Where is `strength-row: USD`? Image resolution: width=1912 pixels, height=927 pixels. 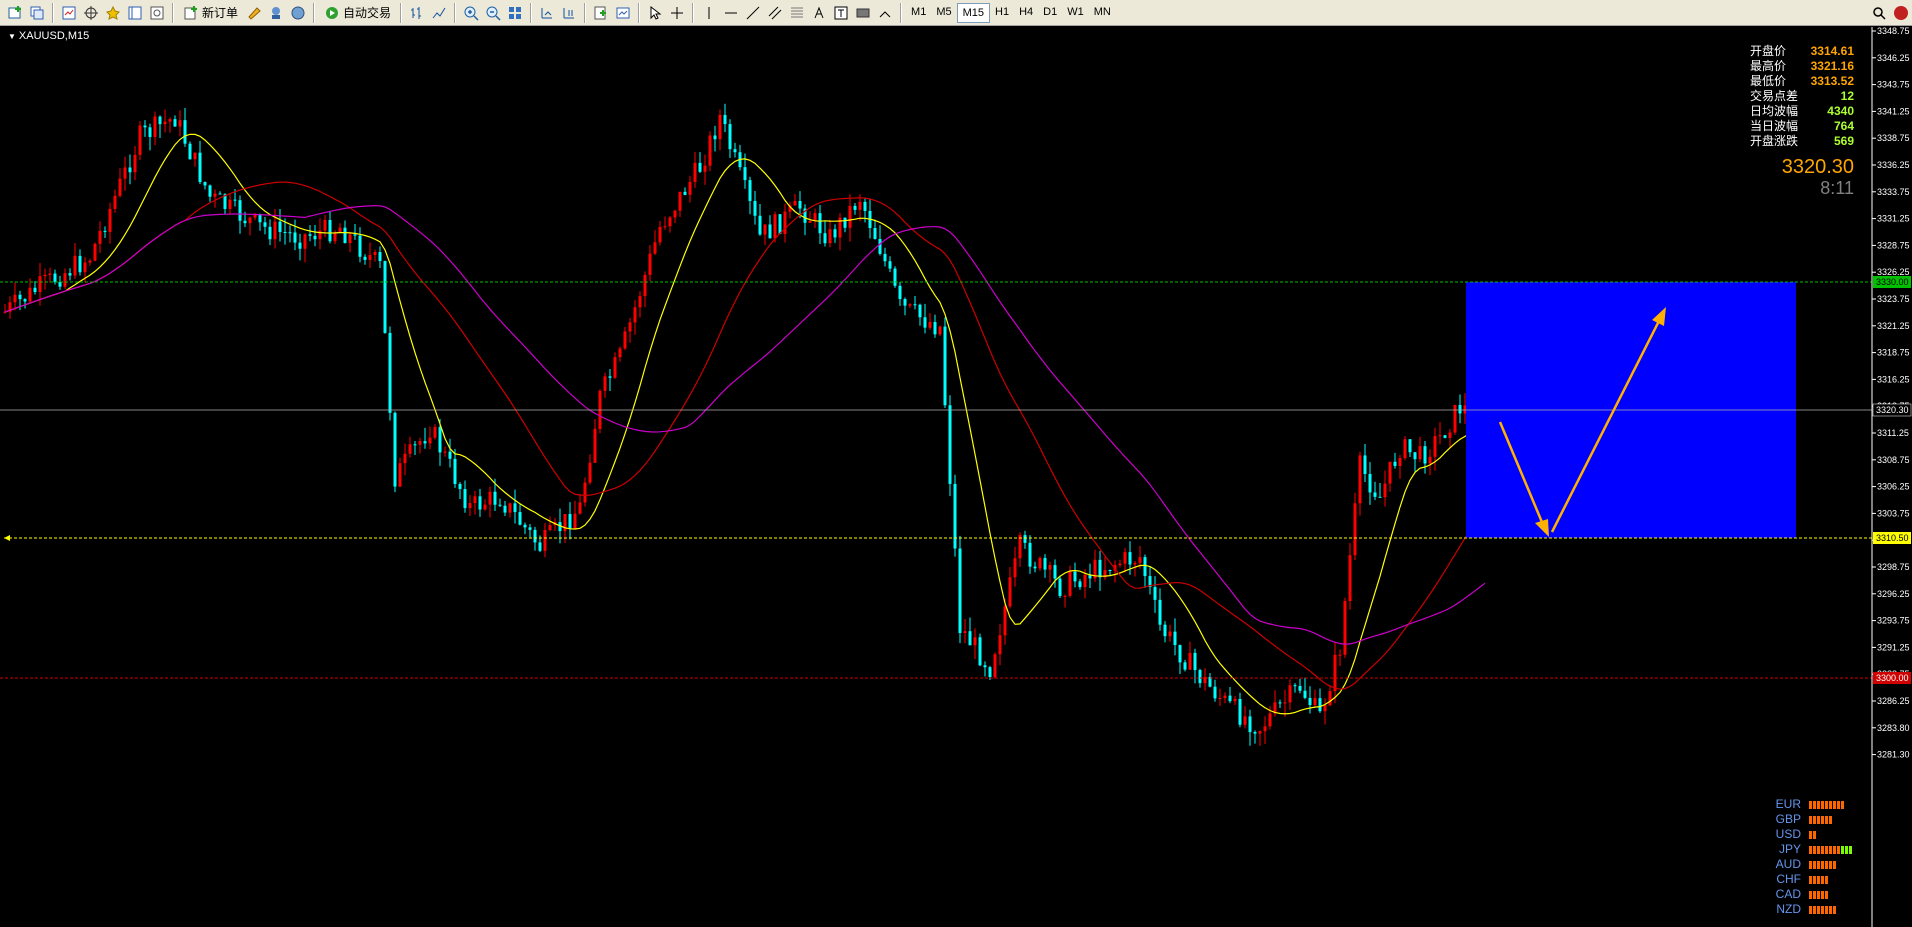 strength-row: USD is located at coordinates (1811, 834).